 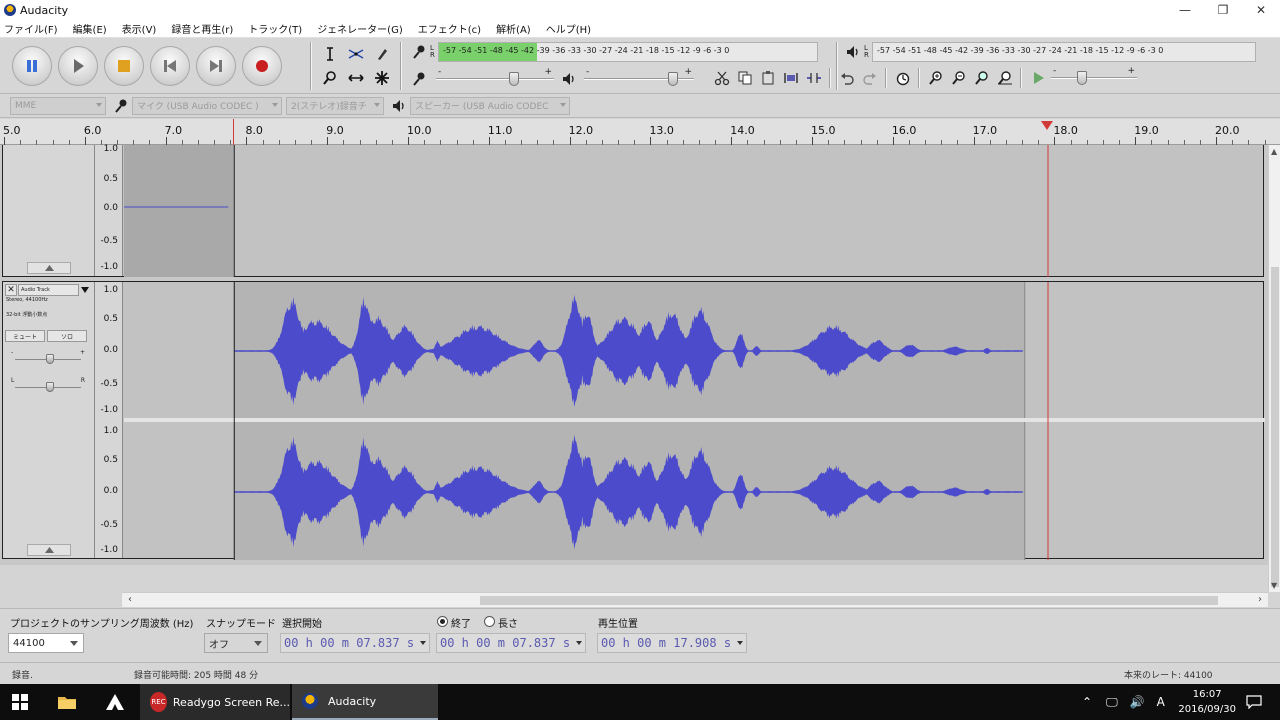 What do you see at coordinates (48, 290) in the screenshot?
I see `track-name-menu: Audio Track` at bounding box center [48, 290].